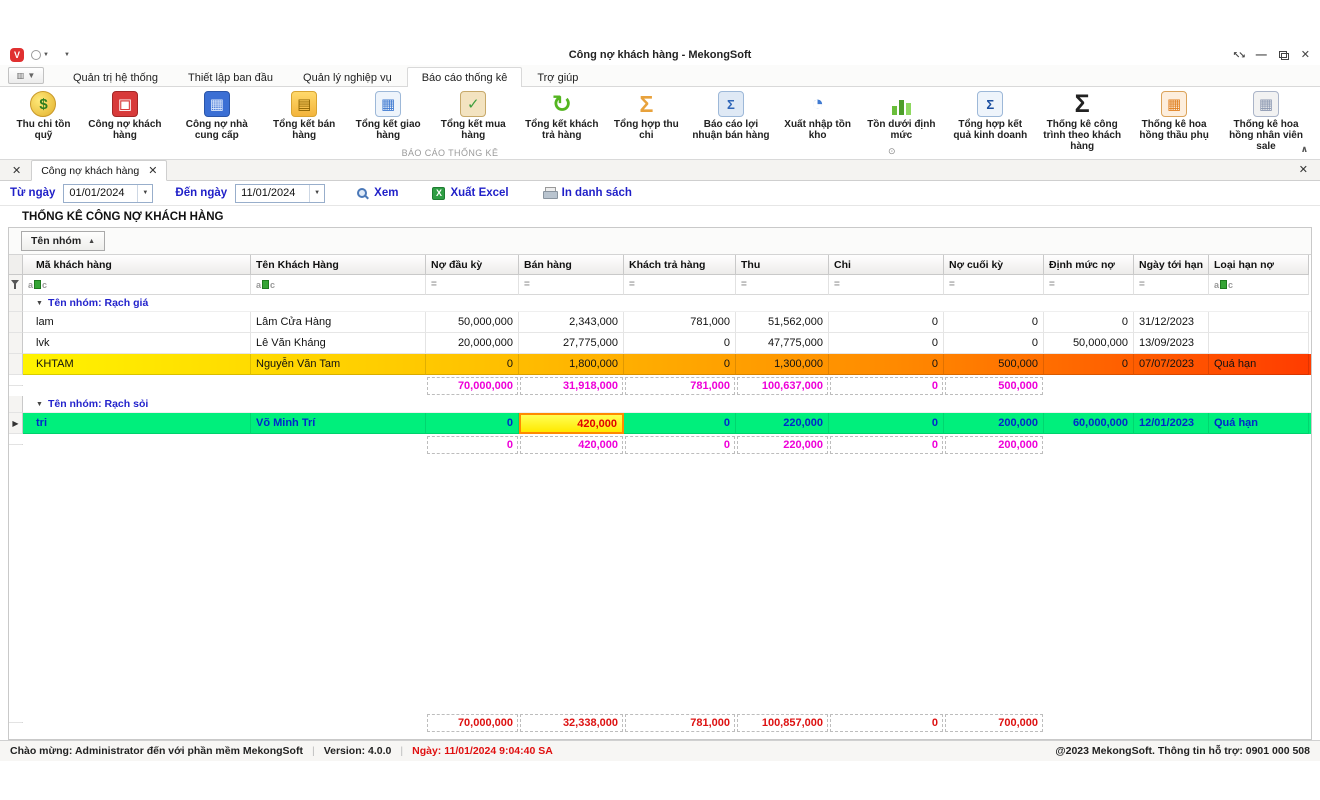 The image size is (1320, 800). What do you see at coordinates (473, 115) in the screenshot?
I see `ribbon-button-6: ✓ Tổng kết mua hàng` at bounding box center [473, 115].